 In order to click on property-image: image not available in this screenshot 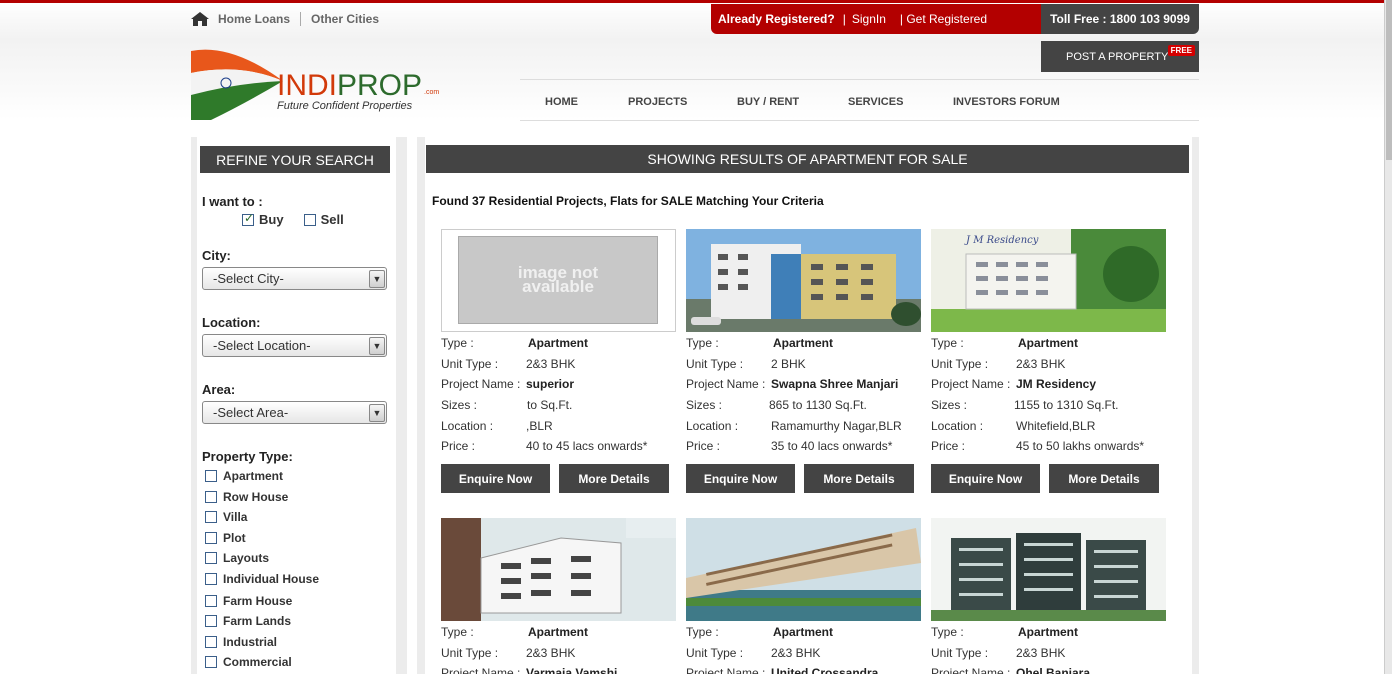, I will do `click(558, 280)`.